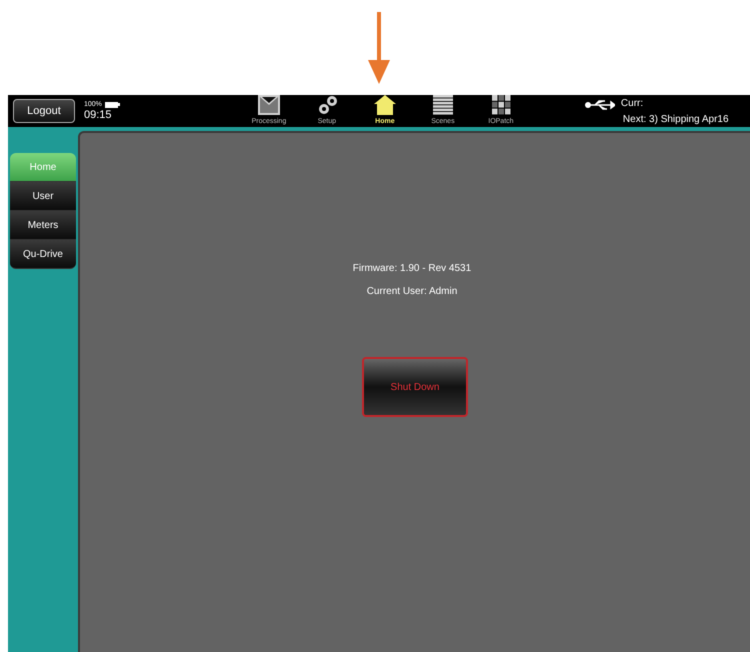 The height and width of the screenshot is (652, 750). I want to click on processing-icon, so click(269, 104).